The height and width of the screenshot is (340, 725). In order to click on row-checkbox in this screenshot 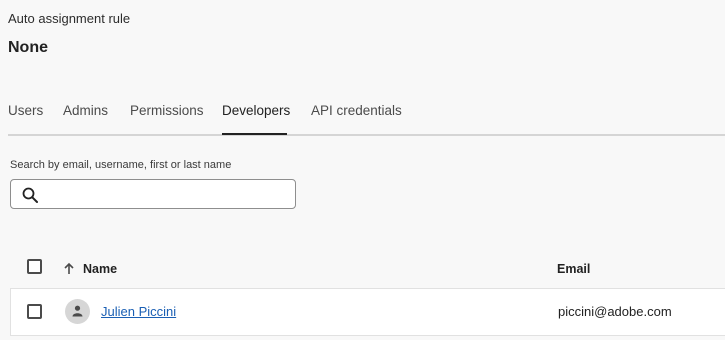, I will do `click(34, 311)`.